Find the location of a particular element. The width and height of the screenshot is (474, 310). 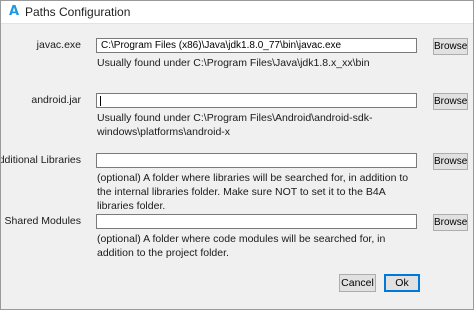

shared-modules-label: Shared Modules is located at coordinates (42, 221).